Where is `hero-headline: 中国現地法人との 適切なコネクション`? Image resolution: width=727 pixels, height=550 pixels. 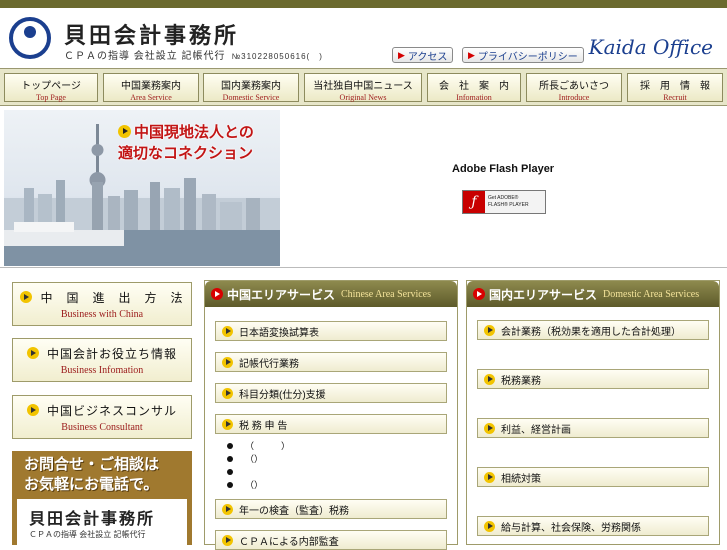 hero-headline: 中国現地法人との 適切なコネクション is located at coordinates (186, 143).